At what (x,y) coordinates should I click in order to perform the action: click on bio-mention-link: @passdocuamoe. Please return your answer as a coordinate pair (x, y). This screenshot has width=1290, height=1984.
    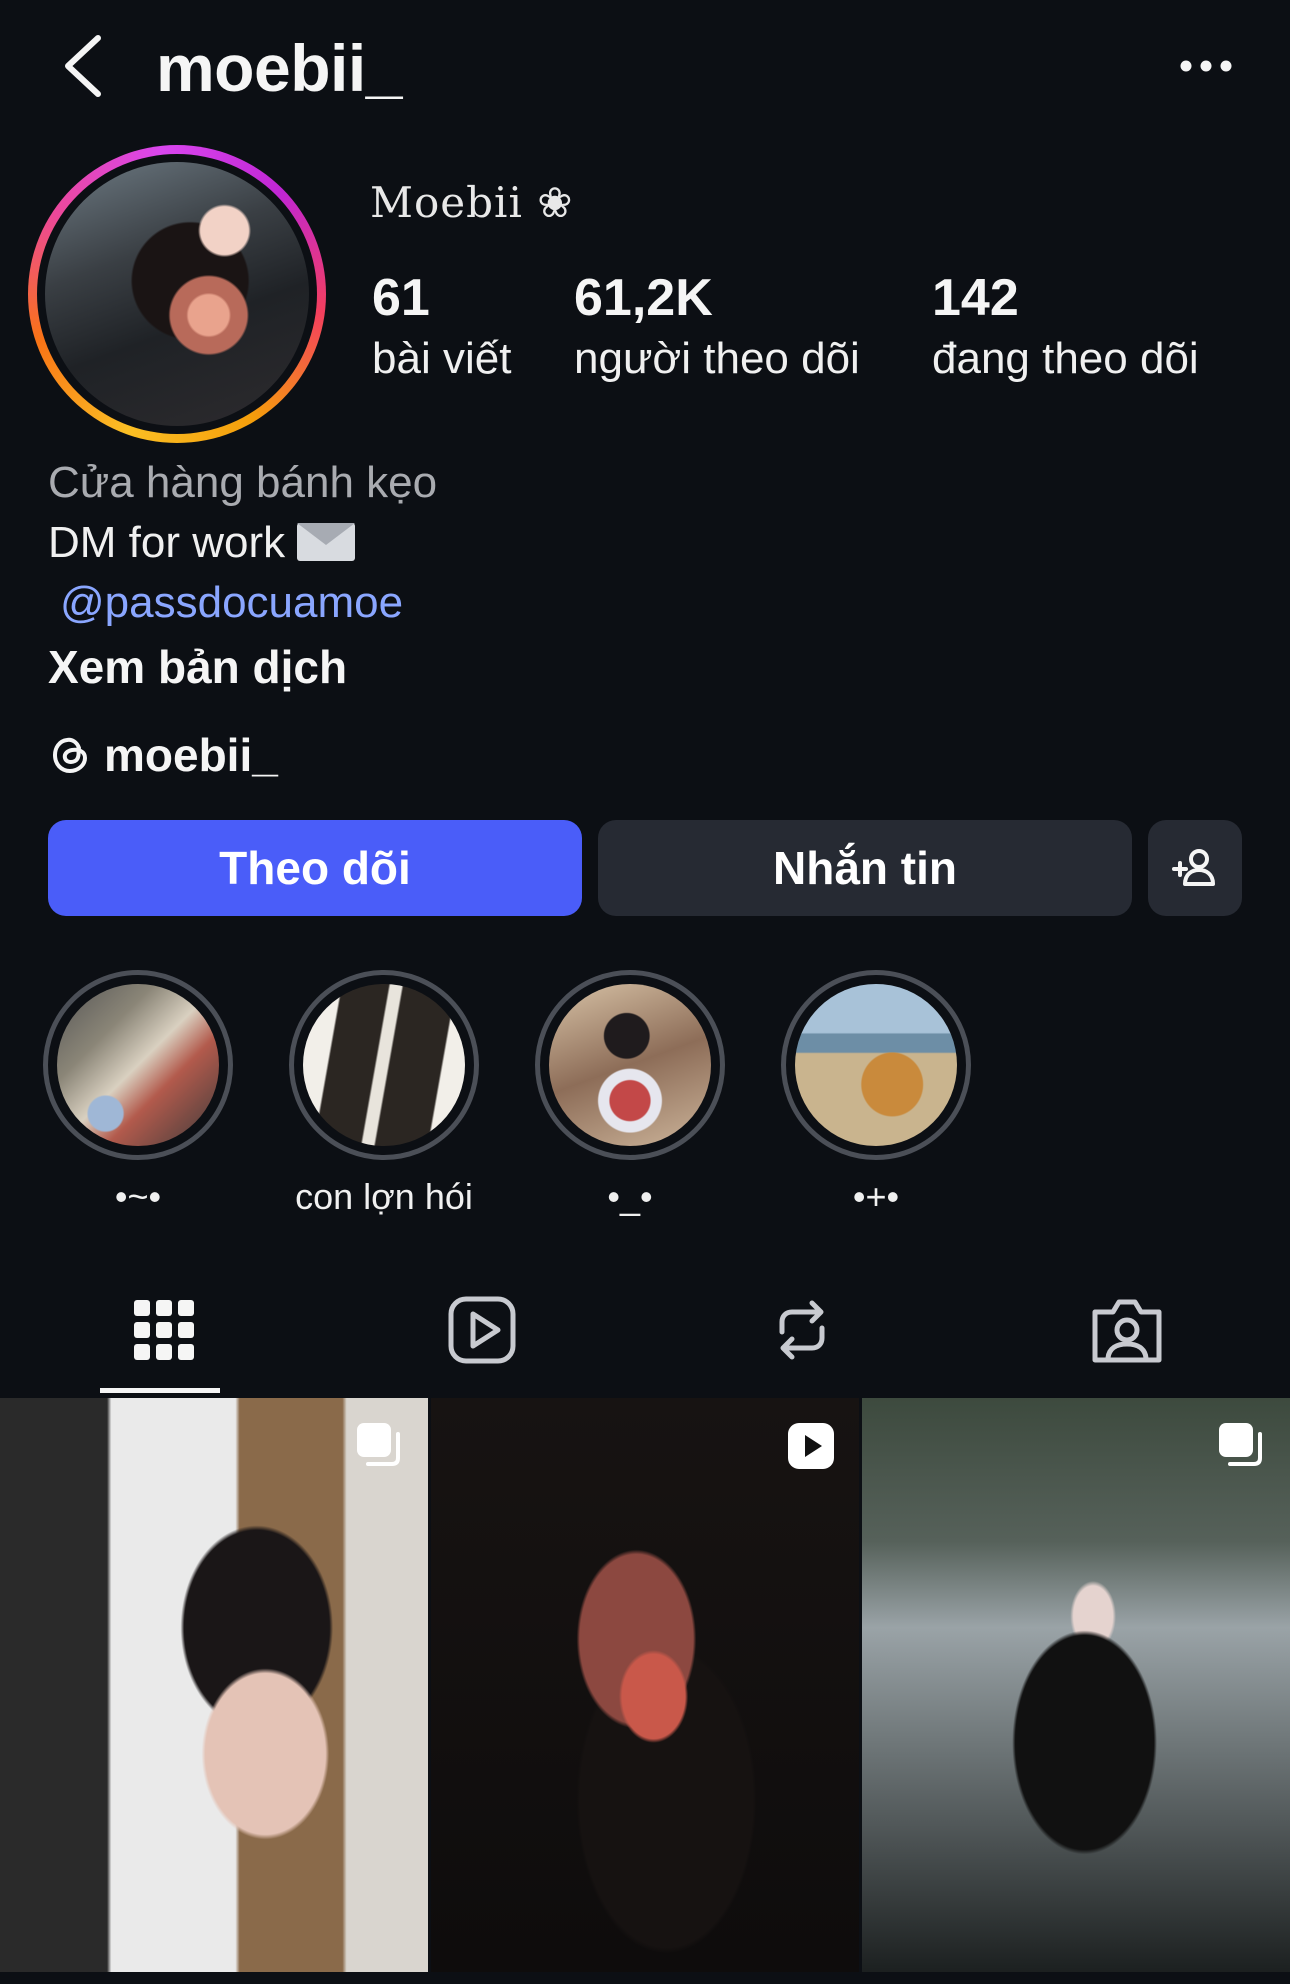
    Looking at the image, I should click on (231, 603).